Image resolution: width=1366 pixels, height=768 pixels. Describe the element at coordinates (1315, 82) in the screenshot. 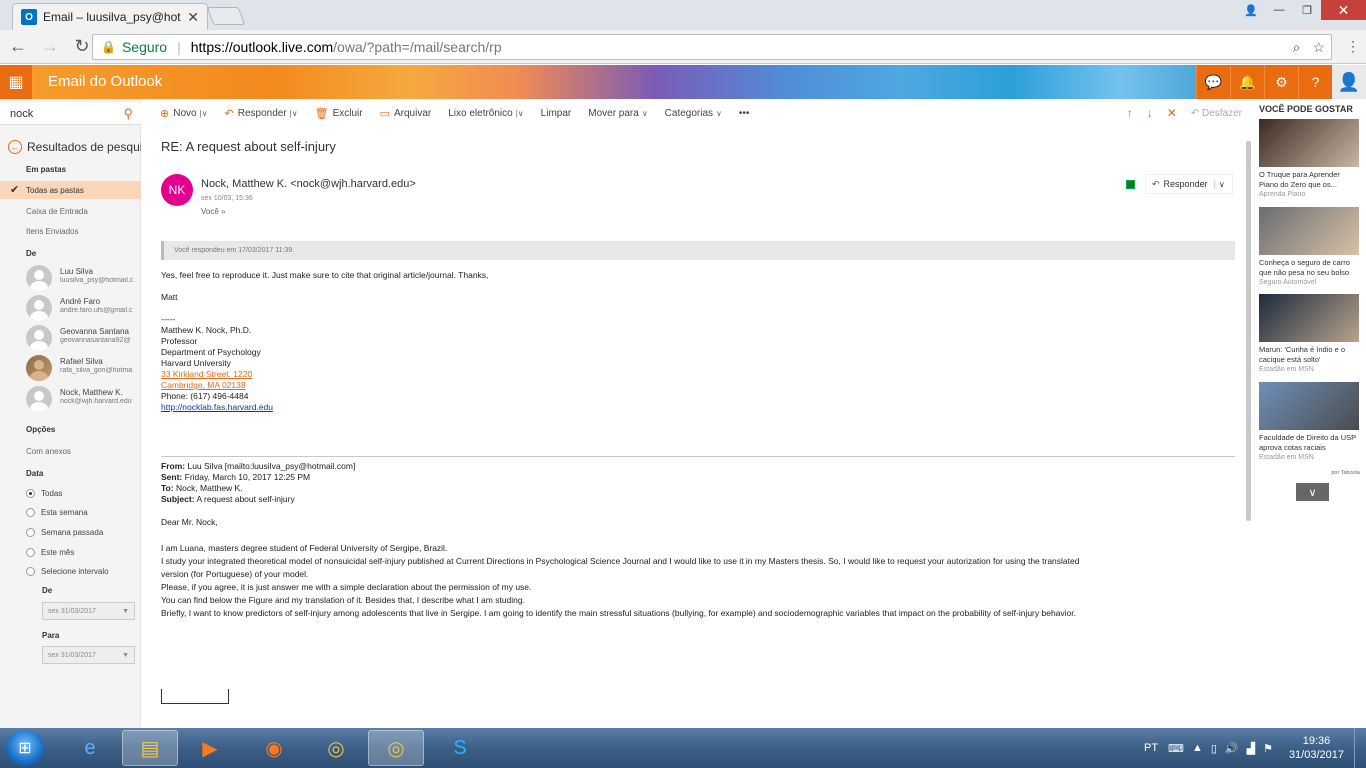

I see `help-icon: ?` at that location.